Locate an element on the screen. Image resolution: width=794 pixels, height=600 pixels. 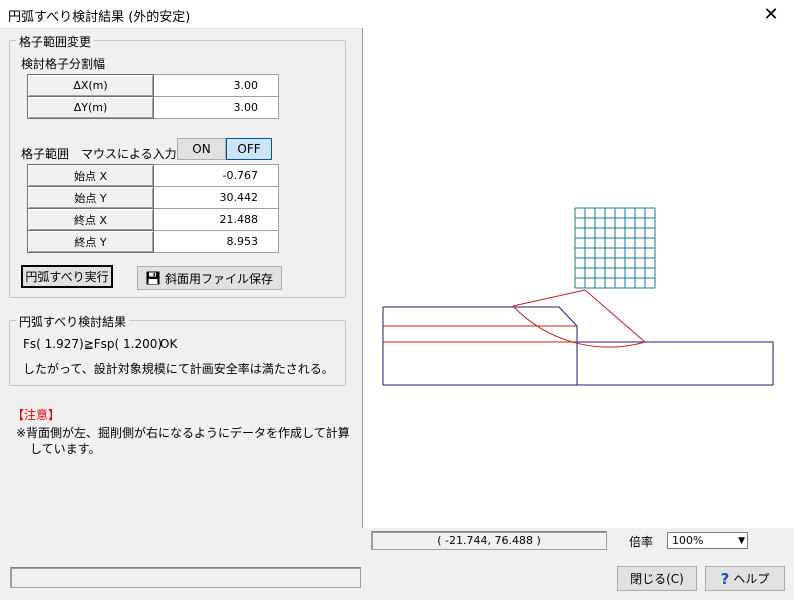
grid-div-label: 検討格子分割幅 is located at coordinates (63, 64).